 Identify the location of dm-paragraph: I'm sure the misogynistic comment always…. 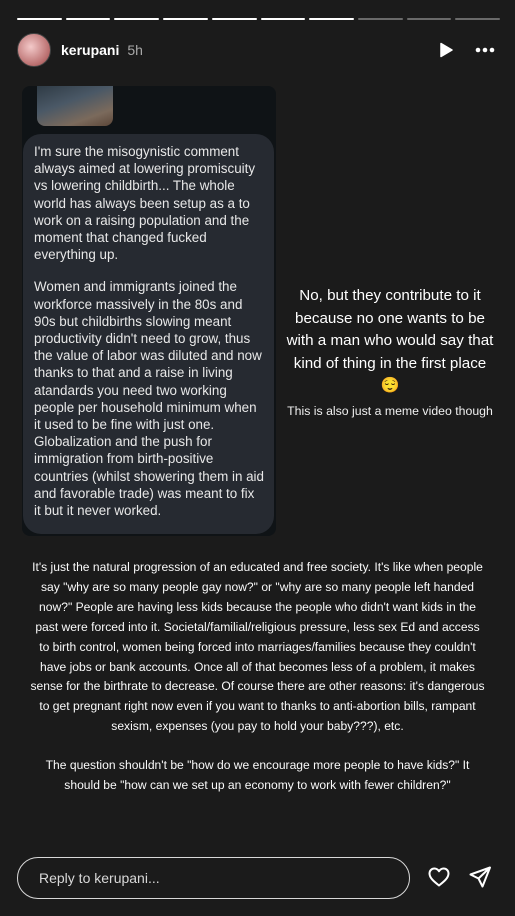
(145, 203).